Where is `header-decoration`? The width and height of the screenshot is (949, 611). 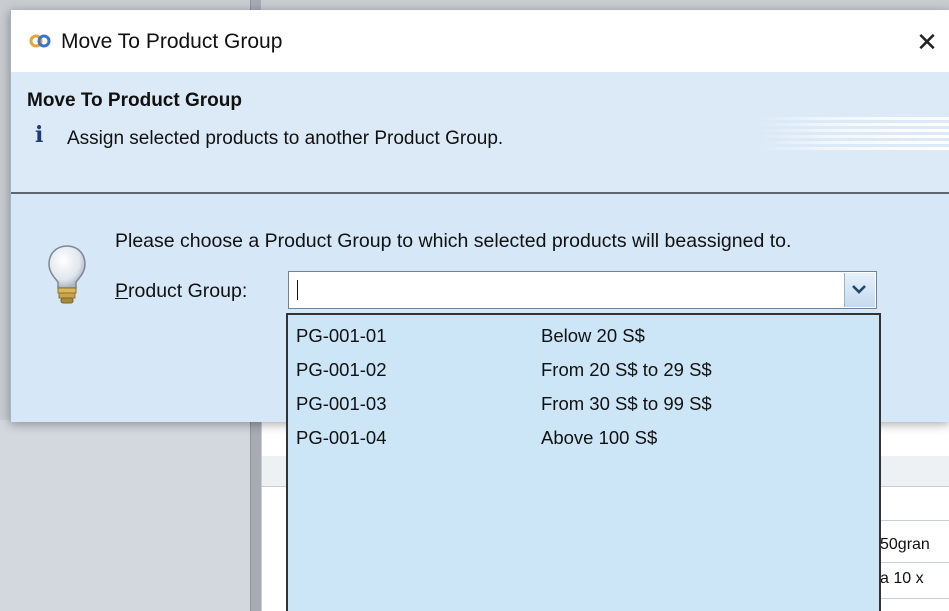
header-decoration is located at coordinates (854, 137).